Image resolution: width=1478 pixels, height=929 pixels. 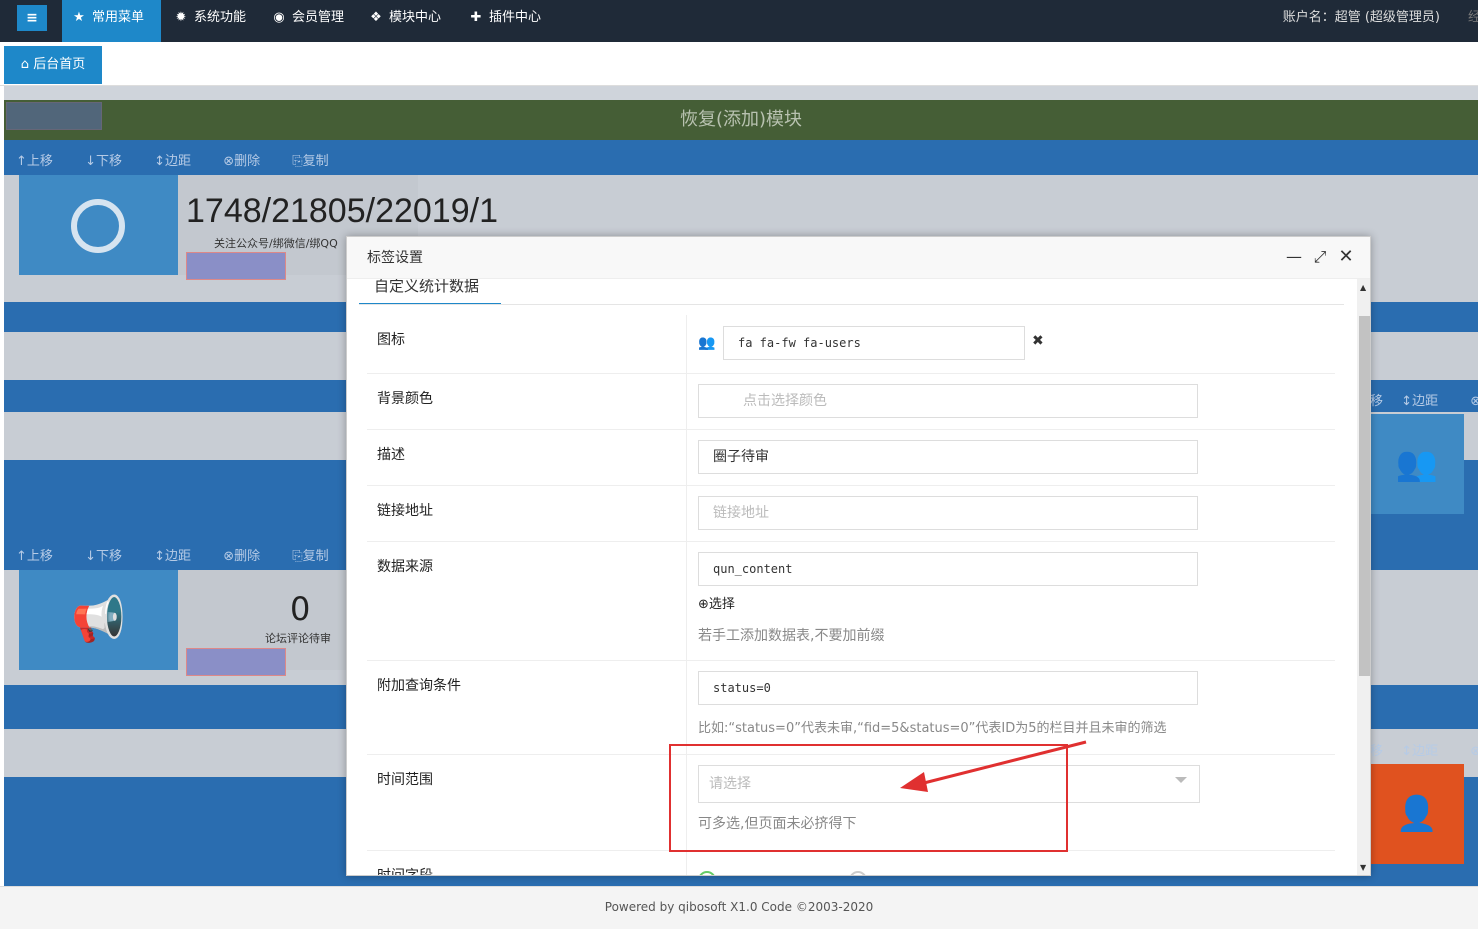 I want to click on form-row-icon: 图标 👥 fa fa-fw fa-users ✖, so click(x=851, y=344).